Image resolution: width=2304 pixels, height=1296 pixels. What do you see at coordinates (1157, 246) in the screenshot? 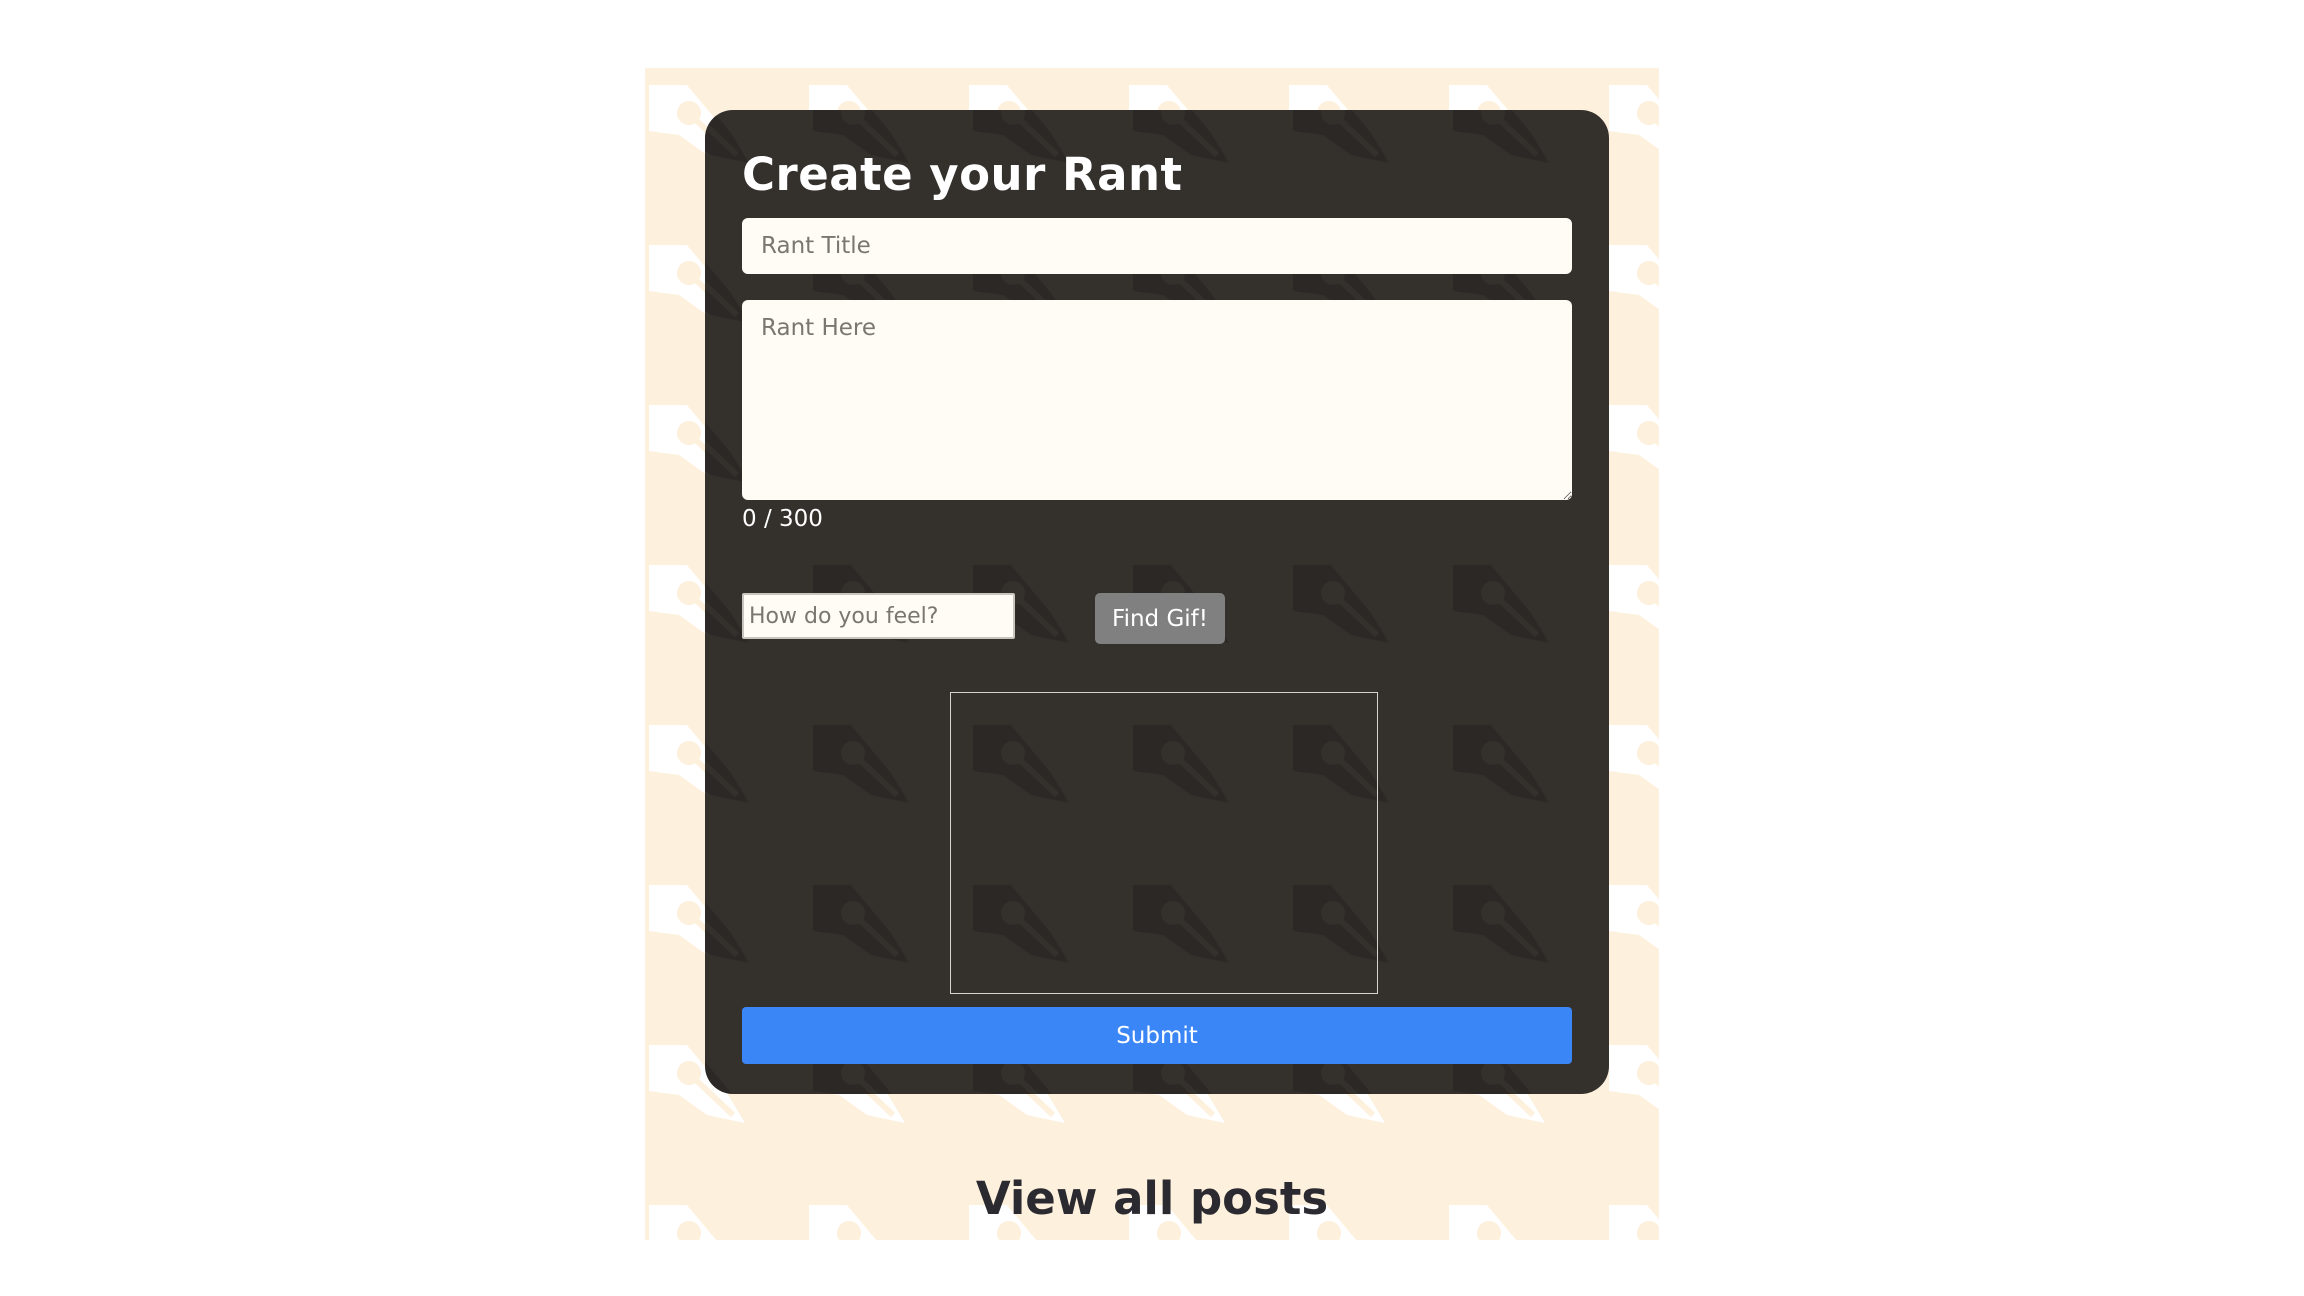
I see `rant-title-input` at bounding box center [1157, 246].